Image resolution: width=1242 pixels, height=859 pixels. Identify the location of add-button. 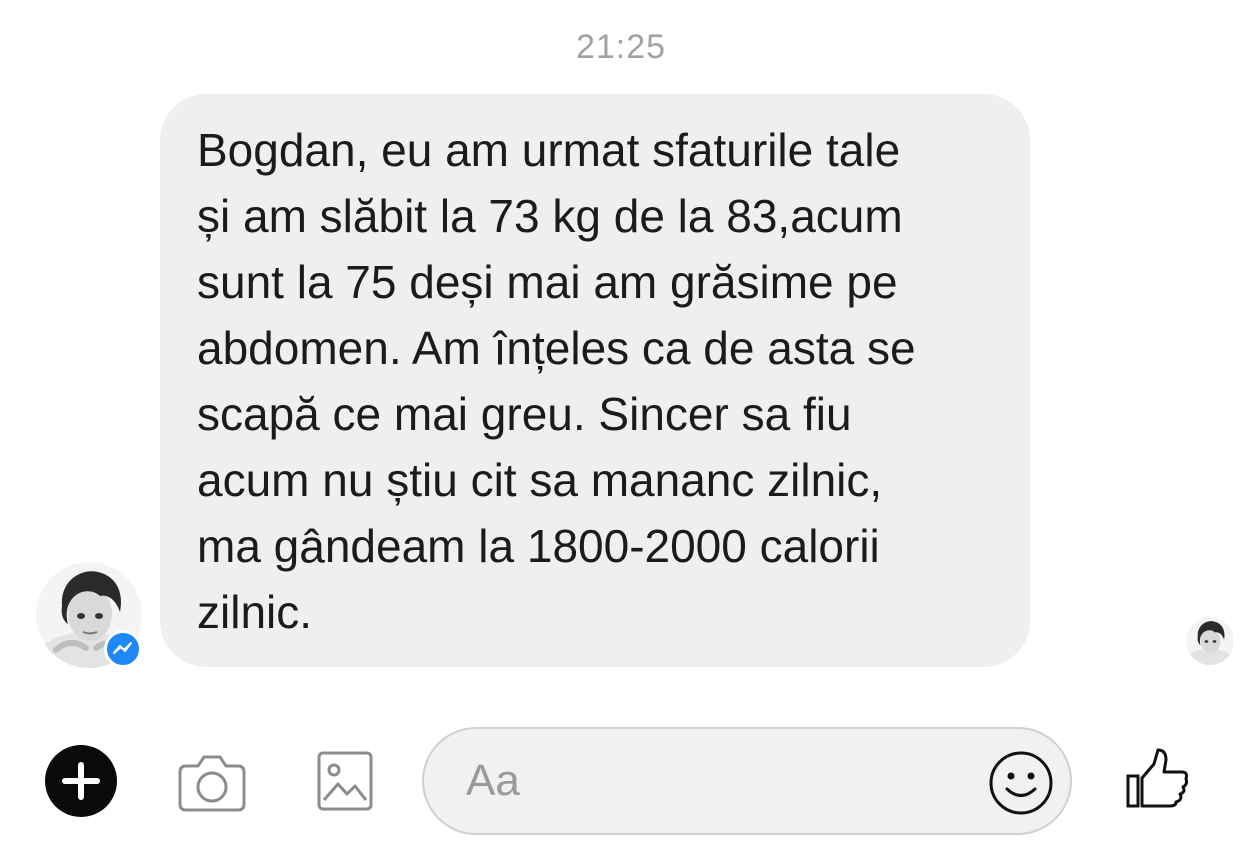
(81, 781).